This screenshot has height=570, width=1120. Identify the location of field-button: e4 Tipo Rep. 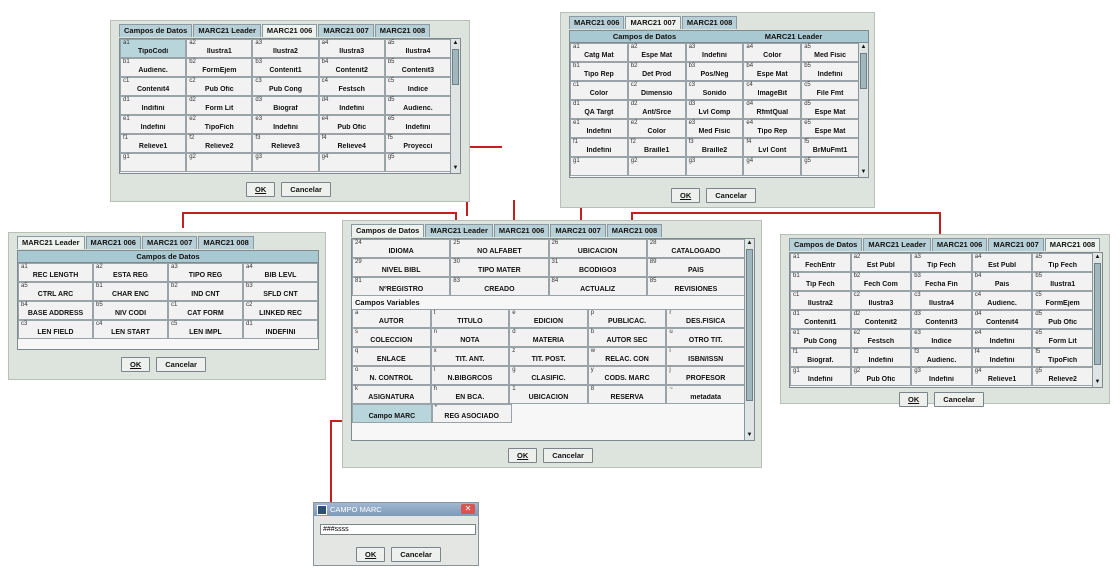
(772, 128).